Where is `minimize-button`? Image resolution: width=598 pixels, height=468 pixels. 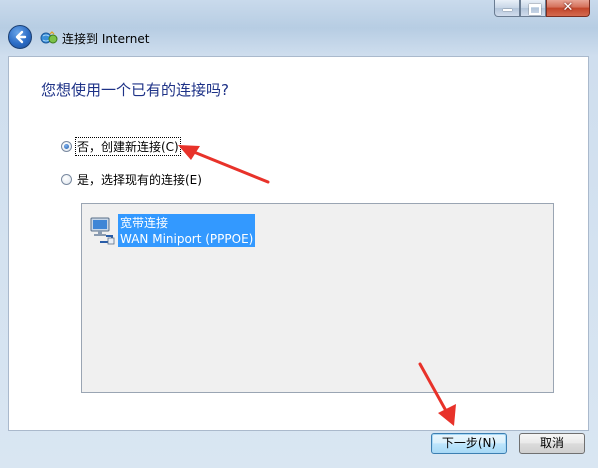 minimize-button is located at coordinates (507, 8).